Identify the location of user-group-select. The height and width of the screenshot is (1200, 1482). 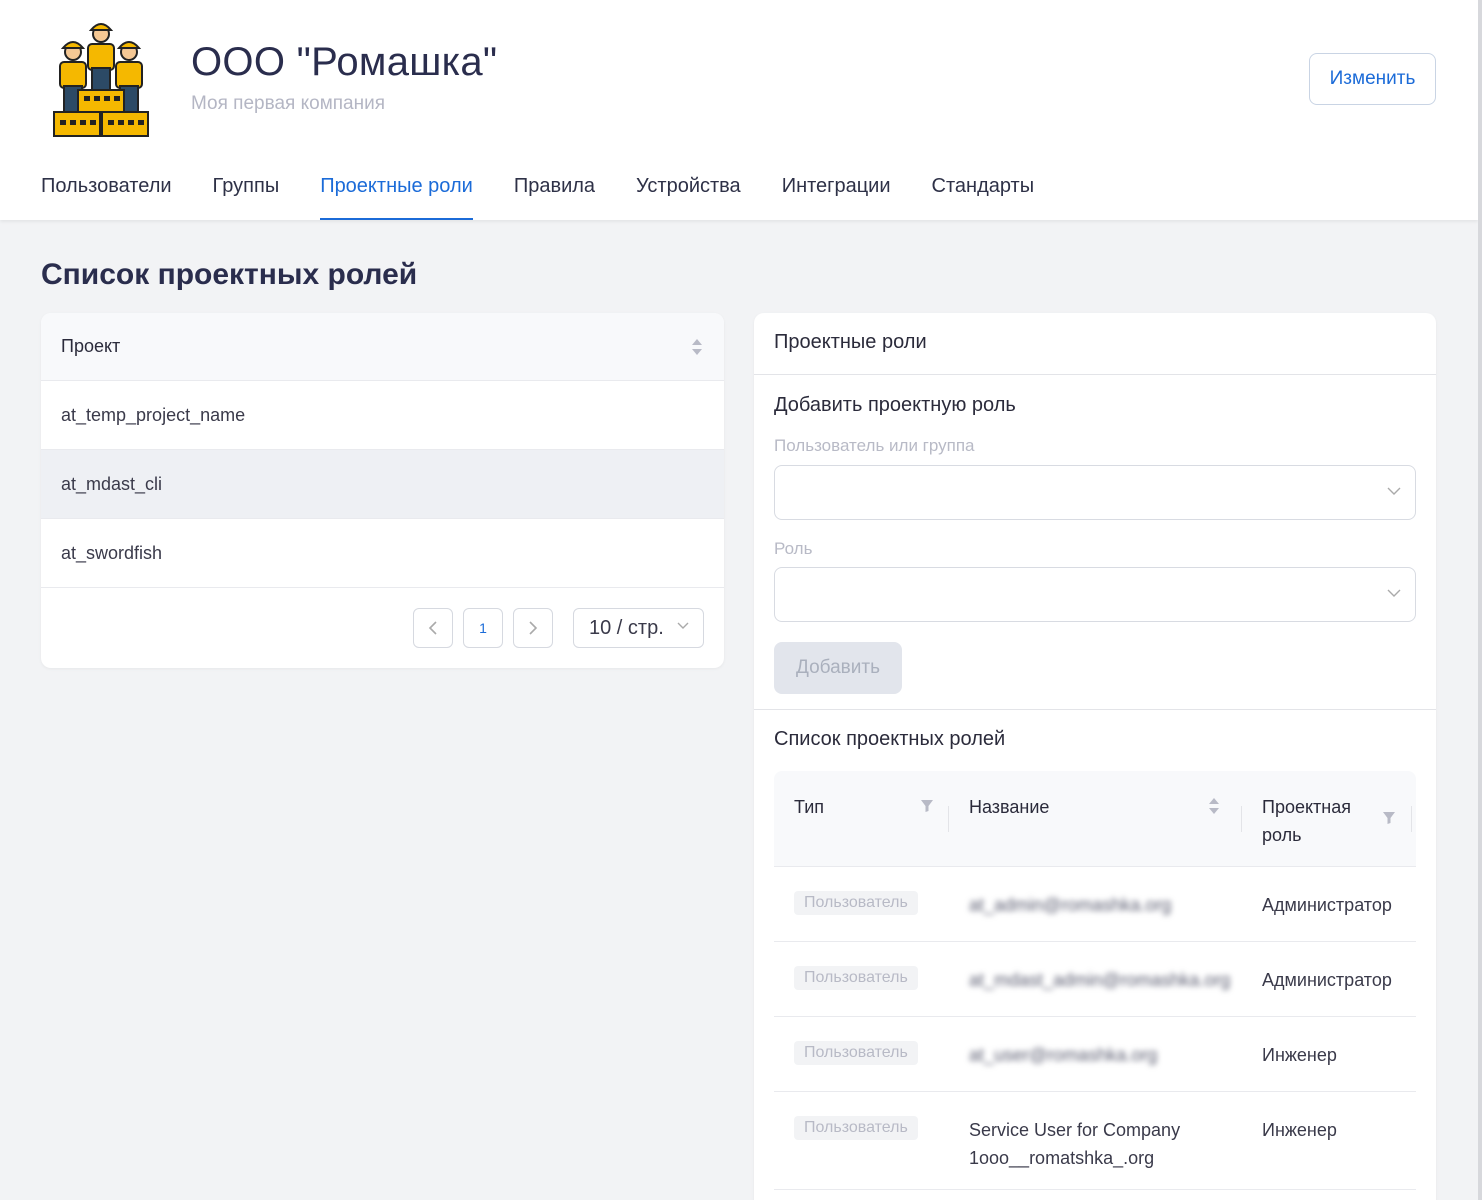
(1095, 492).